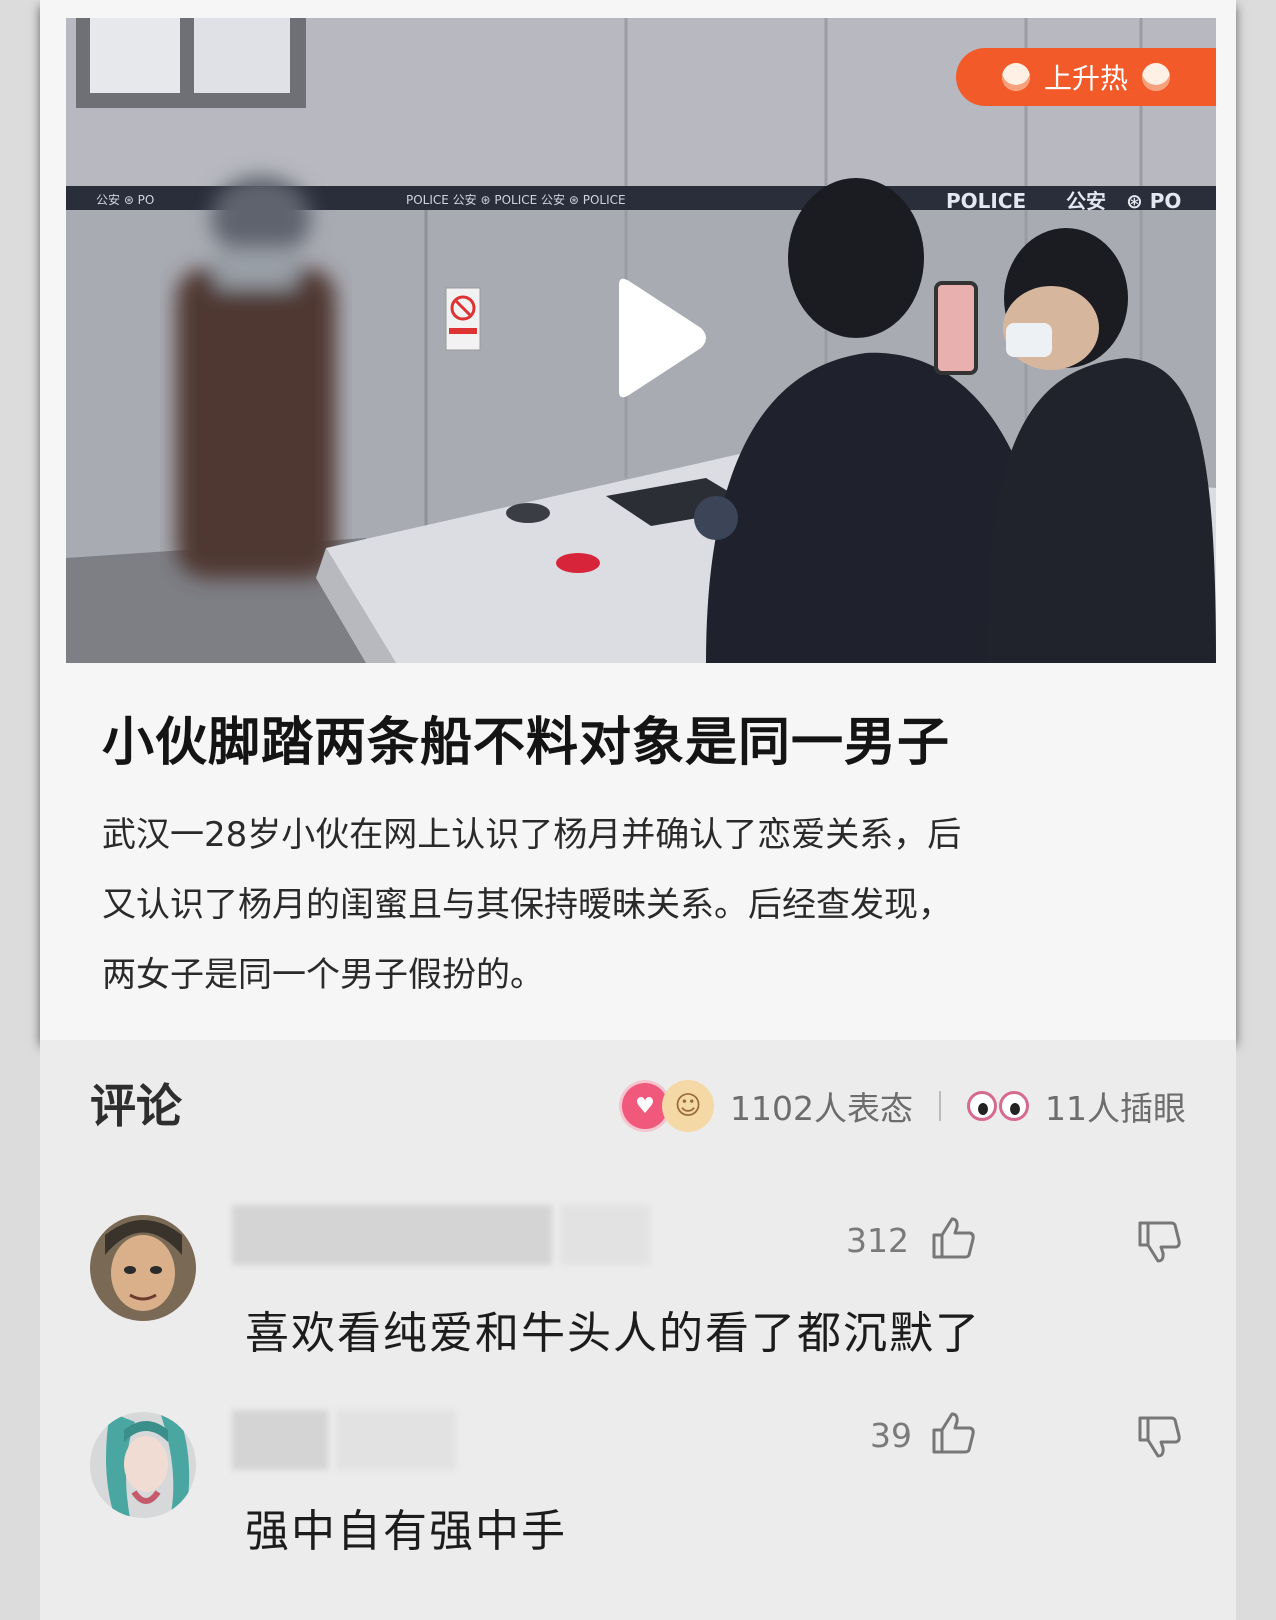 This screenshot has height=1620, width=1276. I want to click on trending-label: 上升热, so click(1085, 78).